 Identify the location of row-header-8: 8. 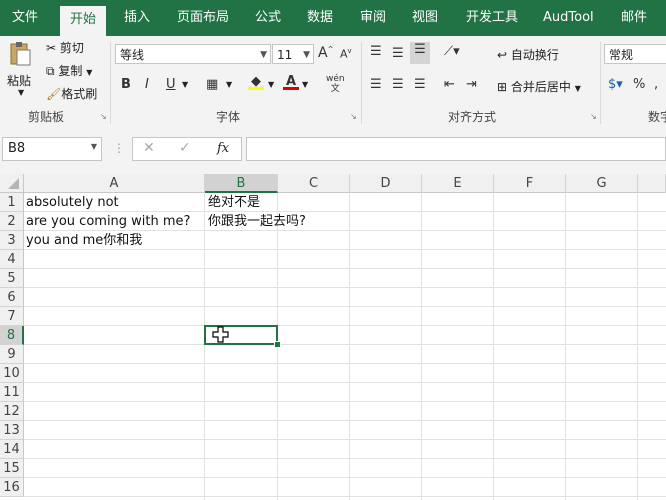
(12, 335).